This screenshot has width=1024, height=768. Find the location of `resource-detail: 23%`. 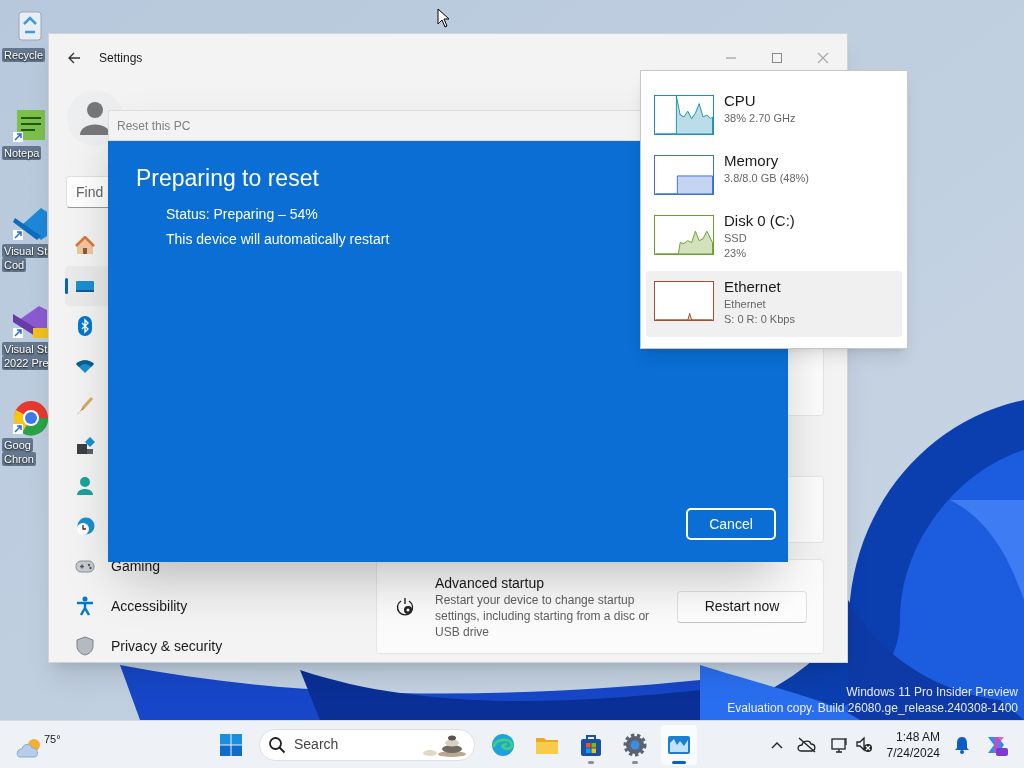

resource-detail: 23% is located at coordinates (736, 253).